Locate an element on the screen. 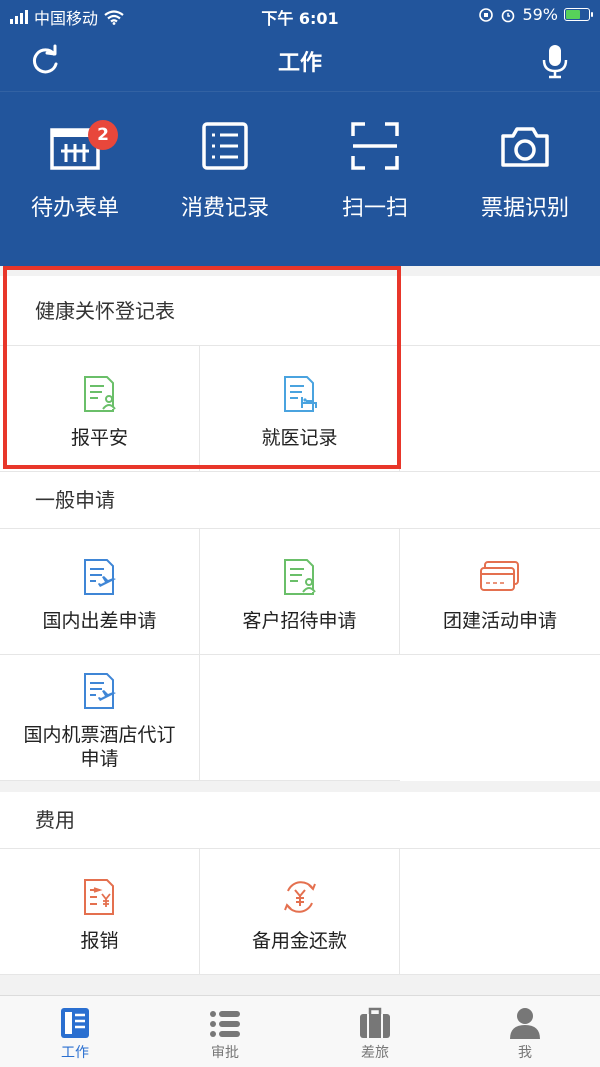 The width and height of the screenshot is (600, 1067). tab-me: 我 is located at coordinates (525, 1031).